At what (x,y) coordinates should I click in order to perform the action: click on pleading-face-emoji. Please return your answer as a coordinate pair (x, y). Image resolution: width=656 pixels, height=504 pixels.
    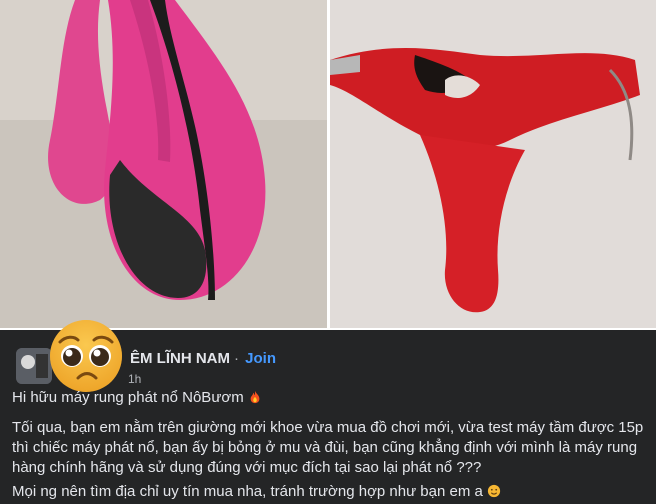
    Looking at the image, I should click on (86, 356).